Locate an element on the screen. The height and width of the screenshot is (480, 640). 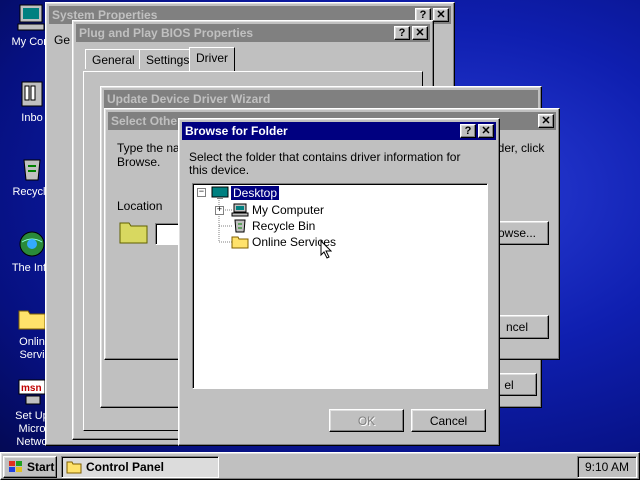
desktop-icon-label-line3: Netwo is located at coordinates (32, 442).